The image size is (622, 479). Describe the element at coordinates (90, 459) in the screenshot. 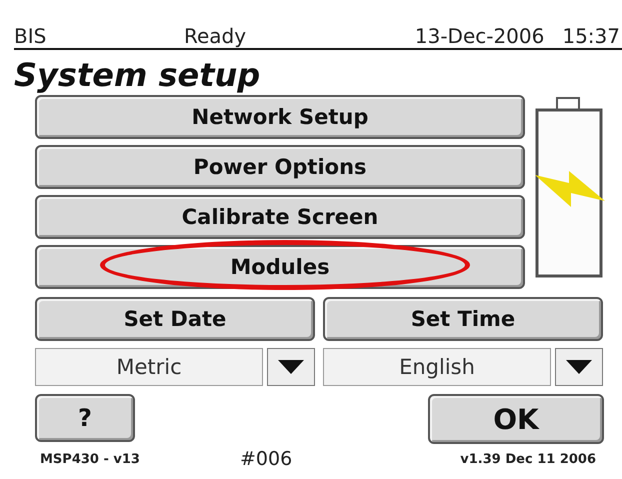

I see `model-text: MSP430 - v13` at that location.